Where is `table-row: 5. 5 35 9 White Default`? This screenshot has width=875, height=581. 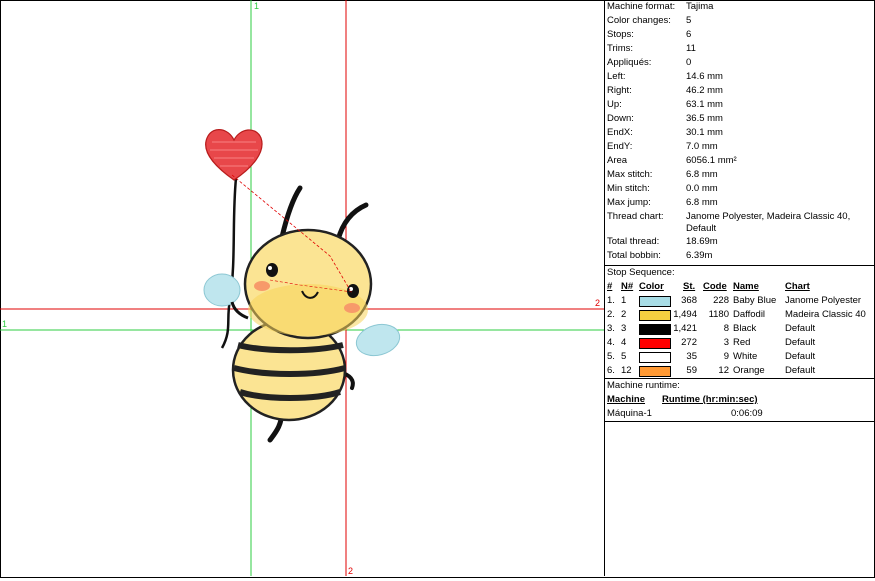
table-row: 5. 5 35 9 White Default is located at coordinates (711, 357).